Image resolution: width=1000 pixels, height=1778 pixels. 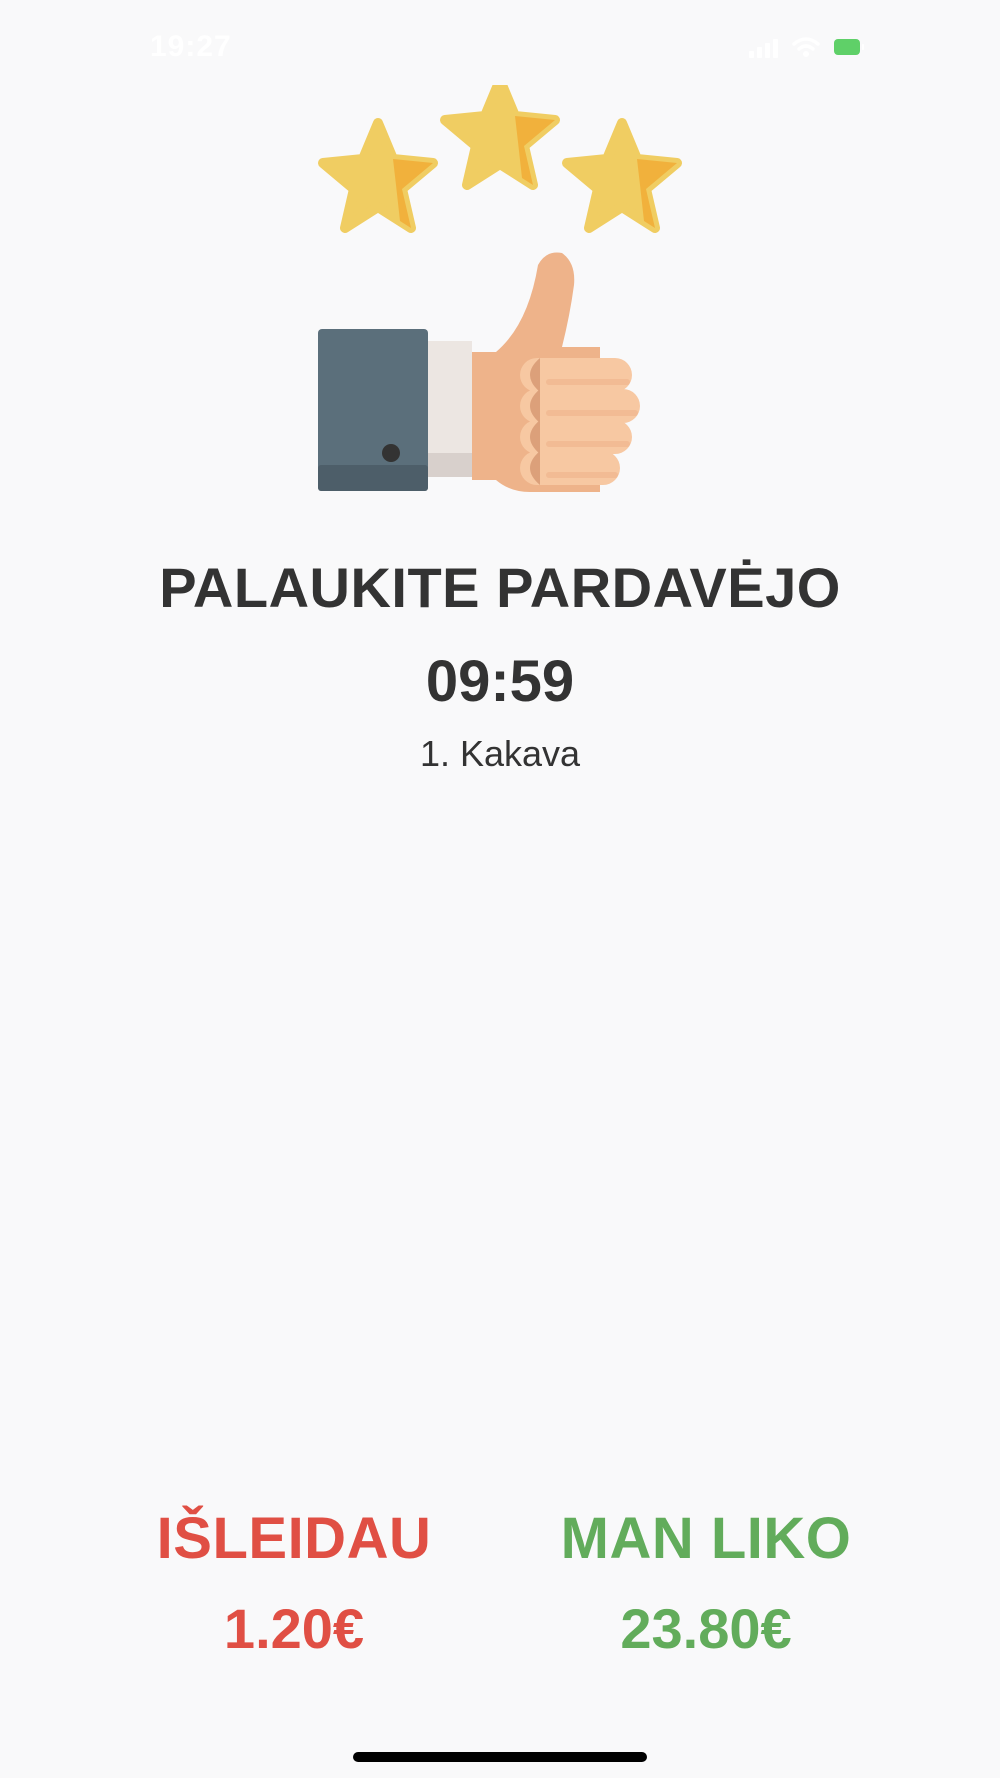 I want to click on status-time: 19:27, so click(x=191, y=46).